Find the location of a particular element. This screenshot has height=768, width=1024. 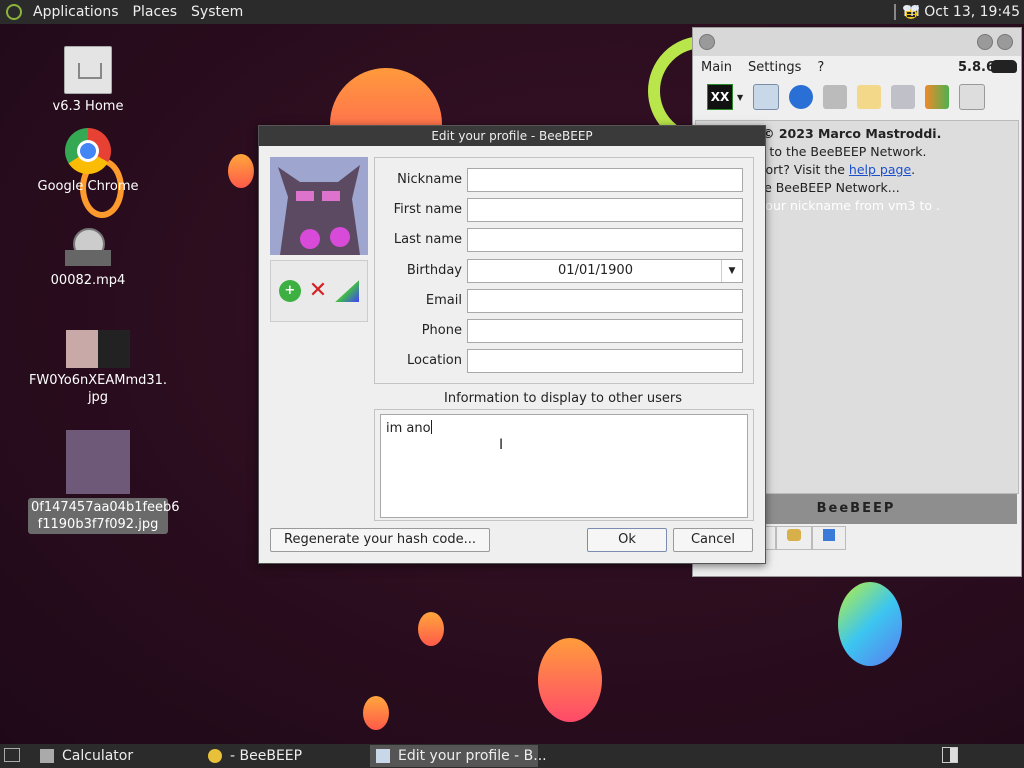

tab-shares is located at coordinates (828, 538).